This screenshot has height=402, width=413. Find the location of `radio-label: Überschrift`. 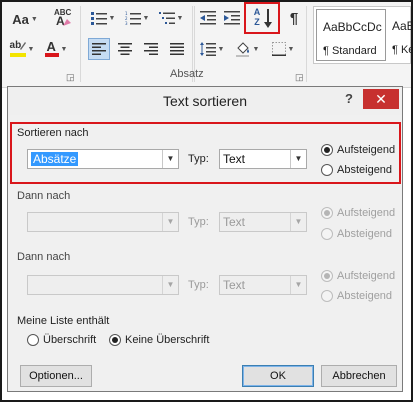

radio-label: Überschrift is located at coordinates (70, 340).